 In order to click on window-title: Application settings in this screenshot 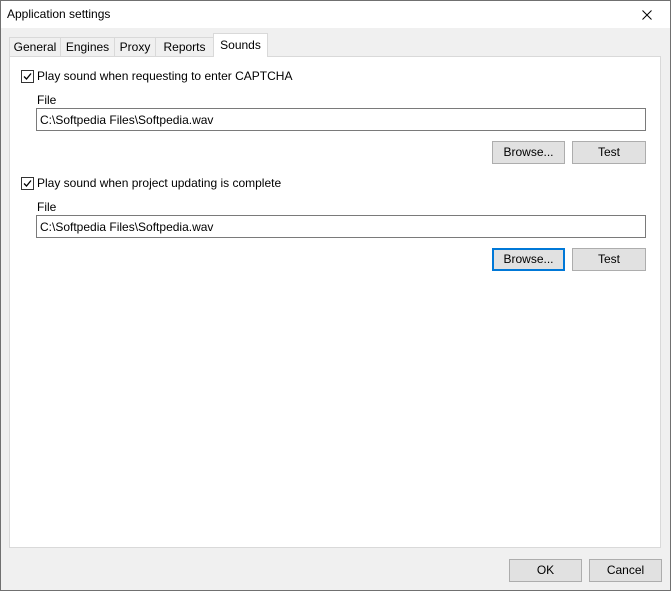, I will do `click(59, 14)`.